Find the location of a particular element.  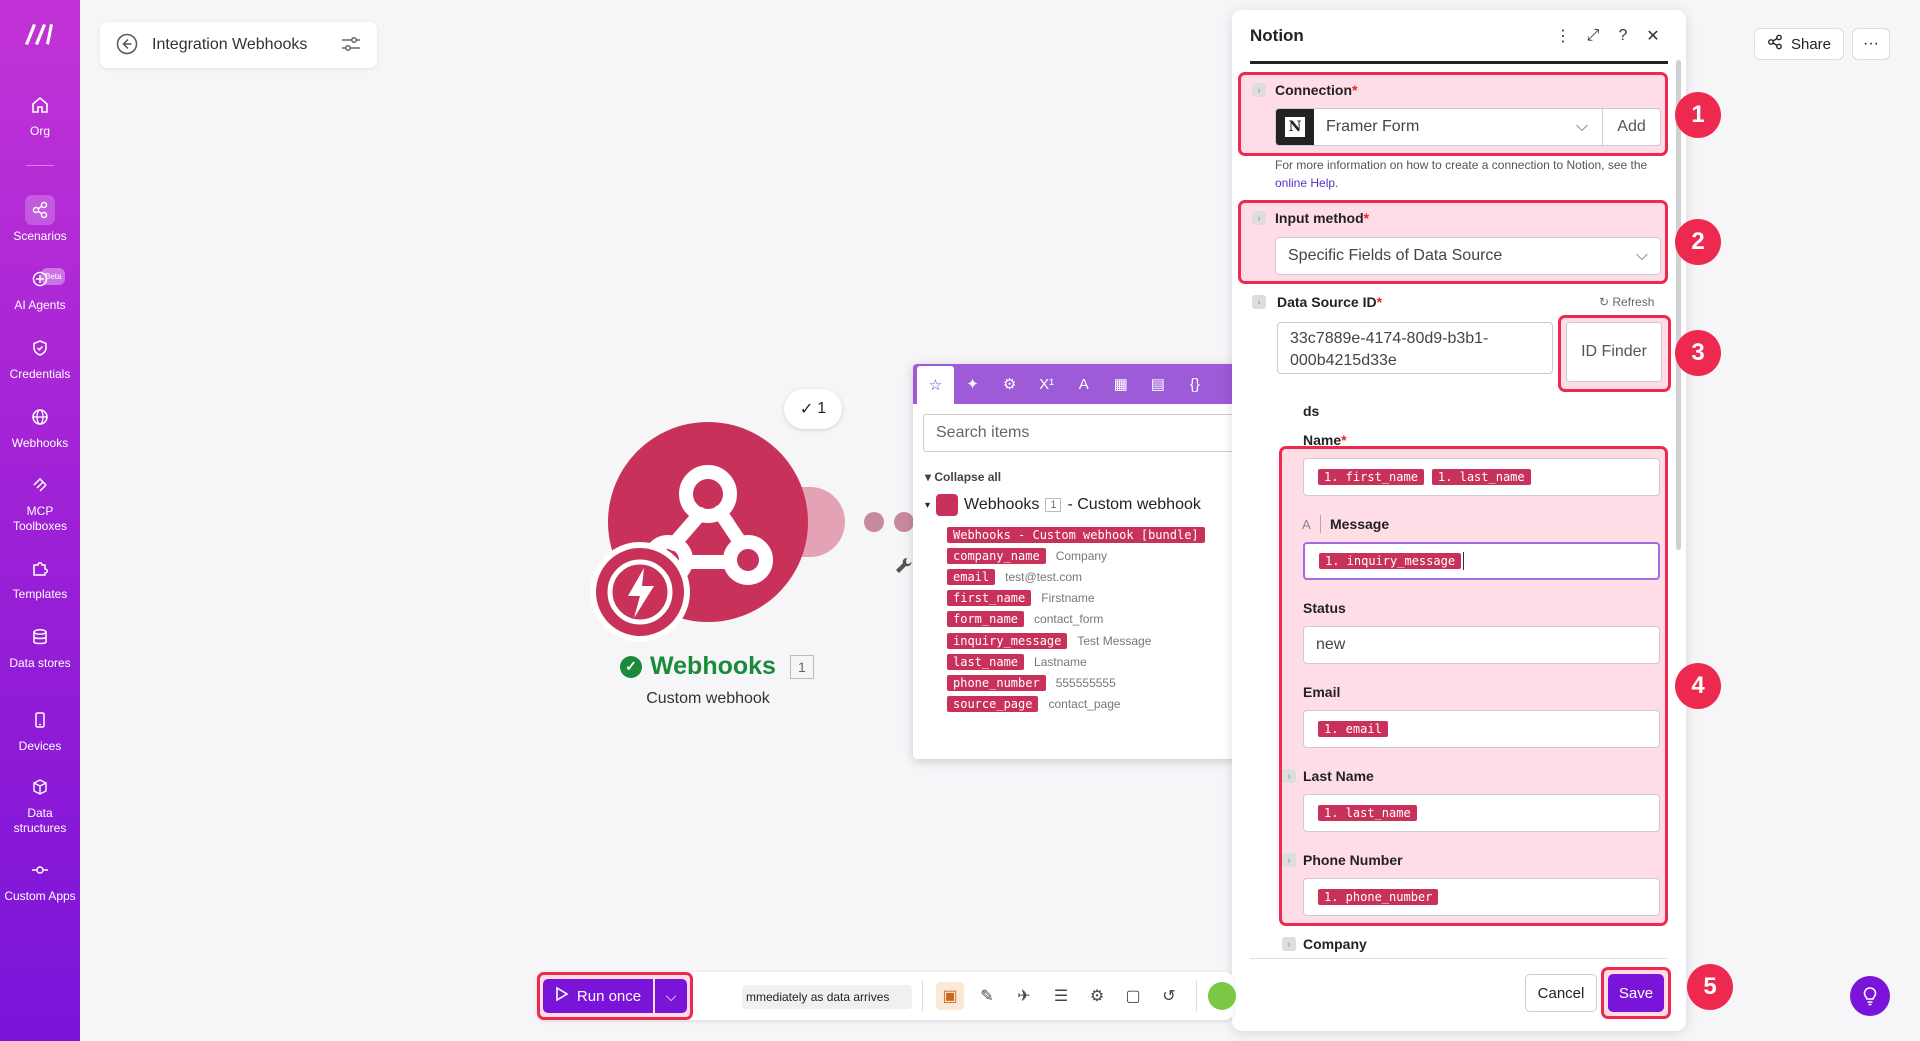

flow-control-icon: ✈ is located at coordinates (1024, 996).